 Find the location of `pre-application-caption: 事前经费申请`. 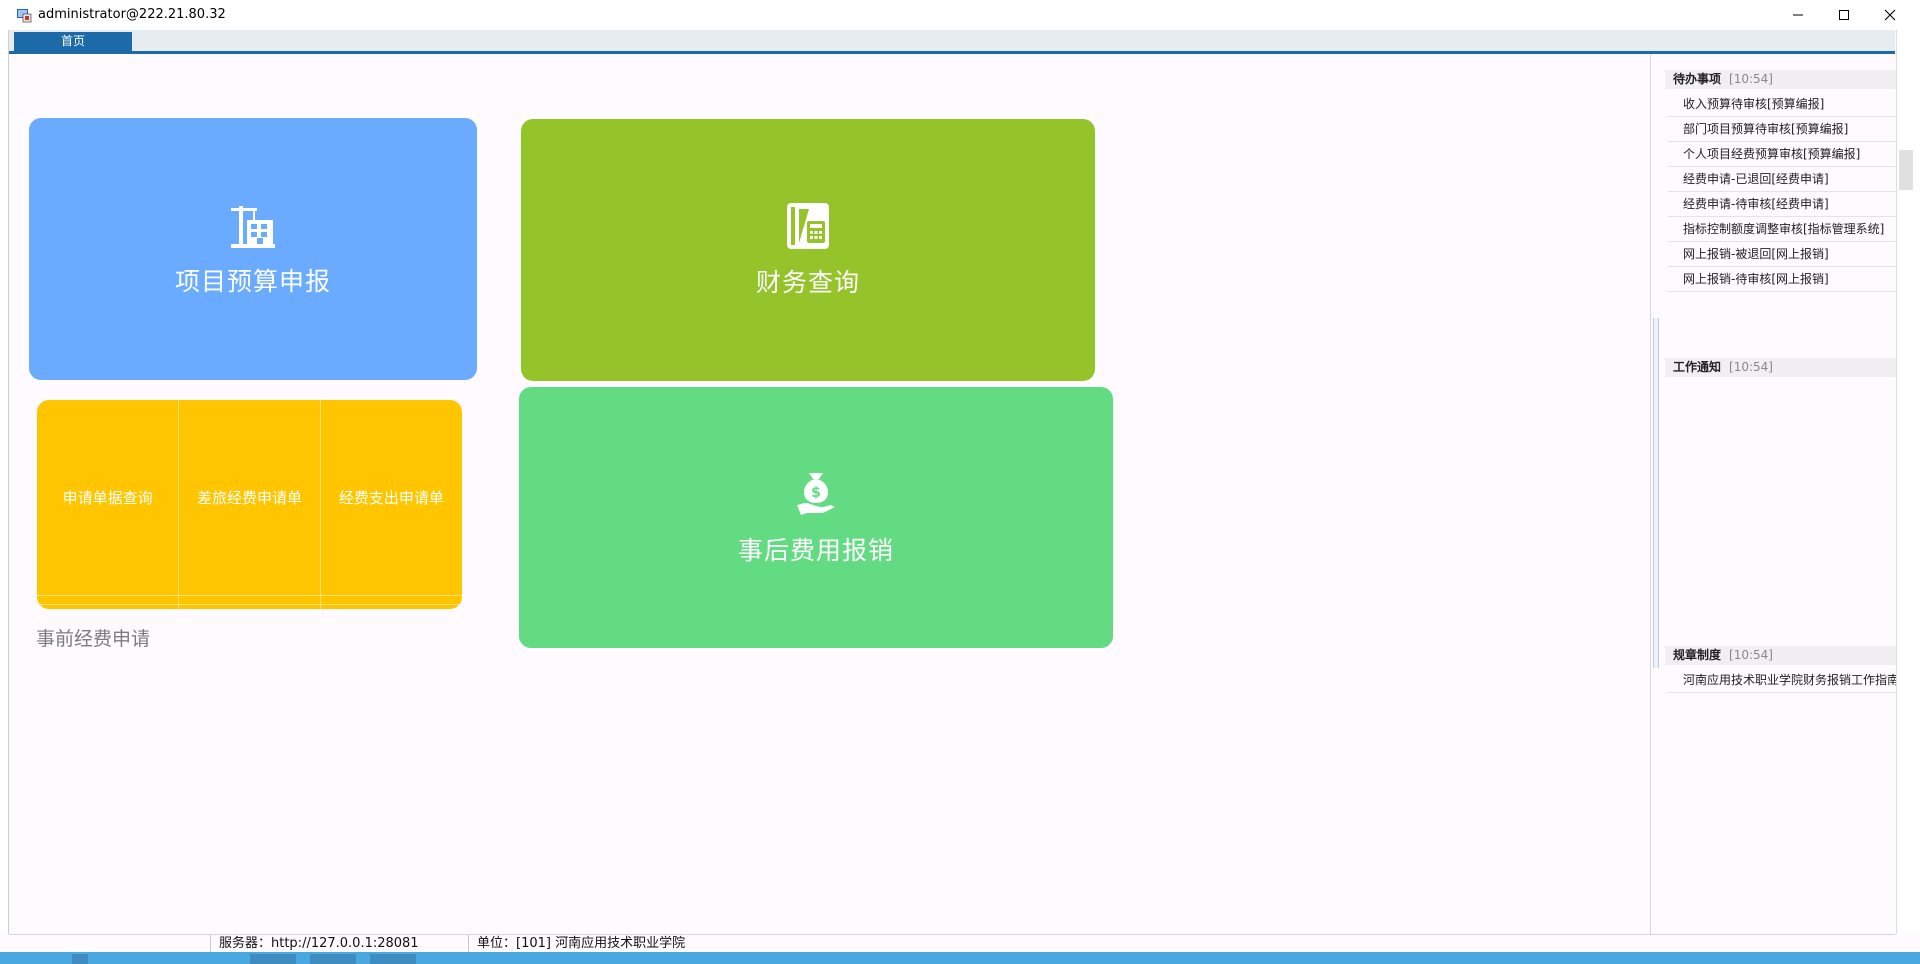

pre-application-caption: 事前经费申请 is located at coordinates (93, 639).